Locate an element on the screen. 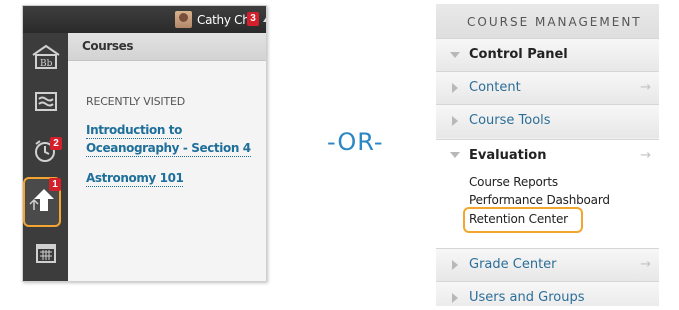  submenu-performance-dashboard: Performance Dashboard is located at coordinates (539, 200).